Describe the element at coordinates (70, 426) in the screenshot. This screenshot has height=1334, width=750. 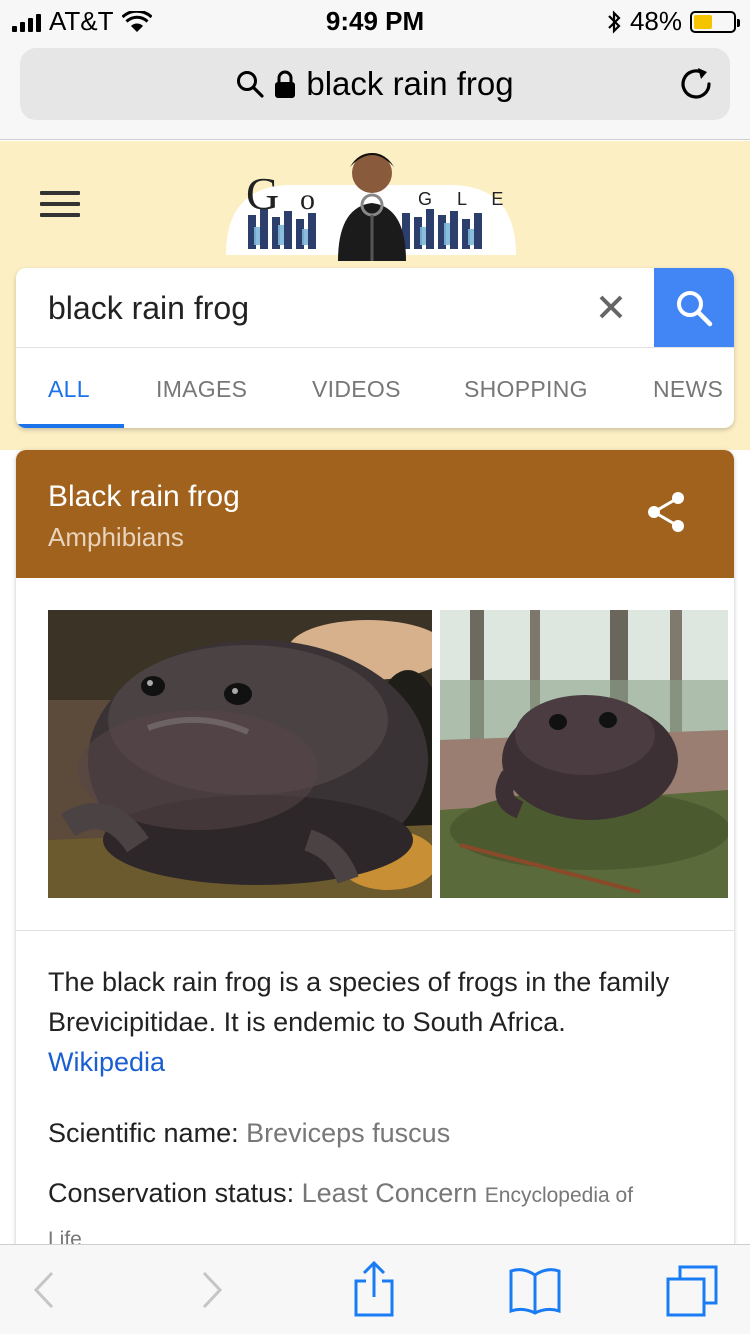
I see `active-tab-indicator` at that location.